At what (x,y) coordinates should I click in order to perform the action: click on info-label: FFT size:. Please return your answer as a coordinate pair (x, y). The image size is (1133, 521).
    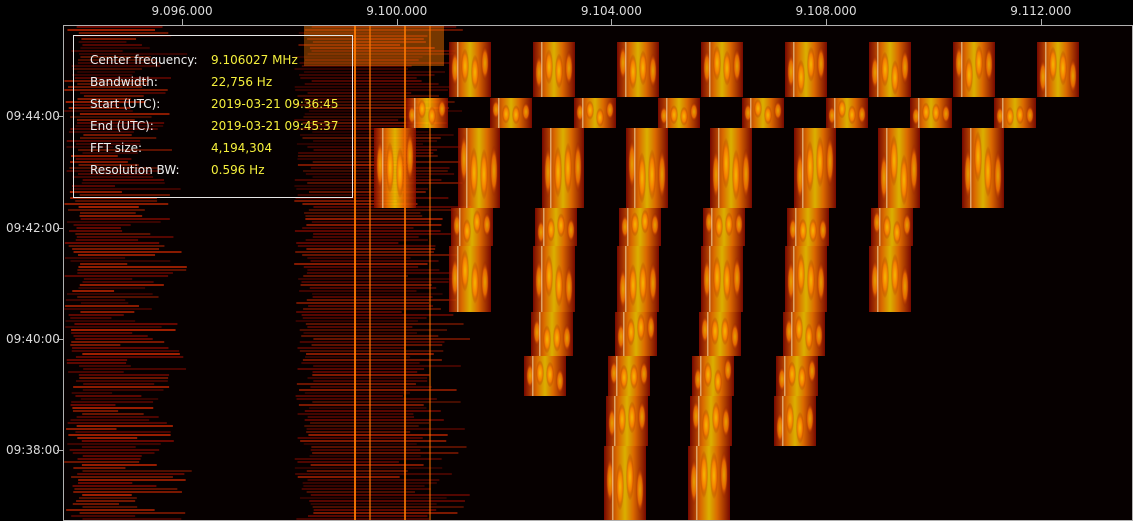
    Looking at the image, I should click on (116, 148).